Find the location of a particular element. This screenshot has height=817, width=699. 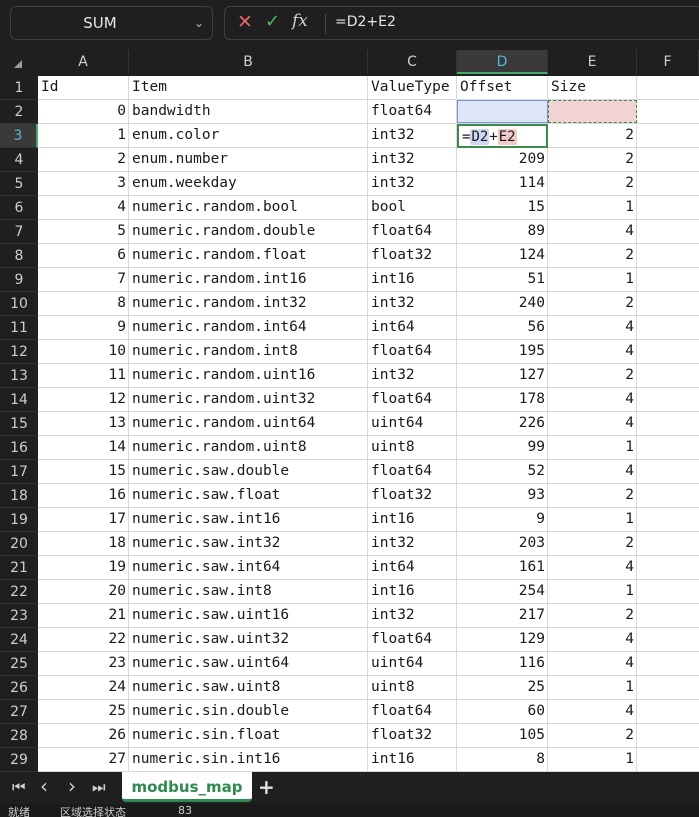

cell-offset: 99 is located at coordinates (502, 447).